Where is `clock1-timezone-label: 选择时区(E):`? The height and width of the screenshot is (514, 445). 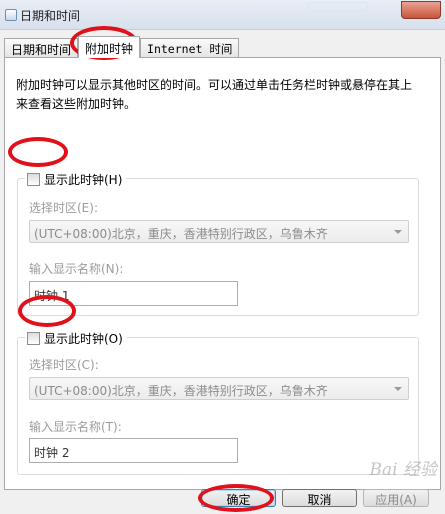
clock1-timezone-label: 选择时区(E): is located at coordinates (63, 208).